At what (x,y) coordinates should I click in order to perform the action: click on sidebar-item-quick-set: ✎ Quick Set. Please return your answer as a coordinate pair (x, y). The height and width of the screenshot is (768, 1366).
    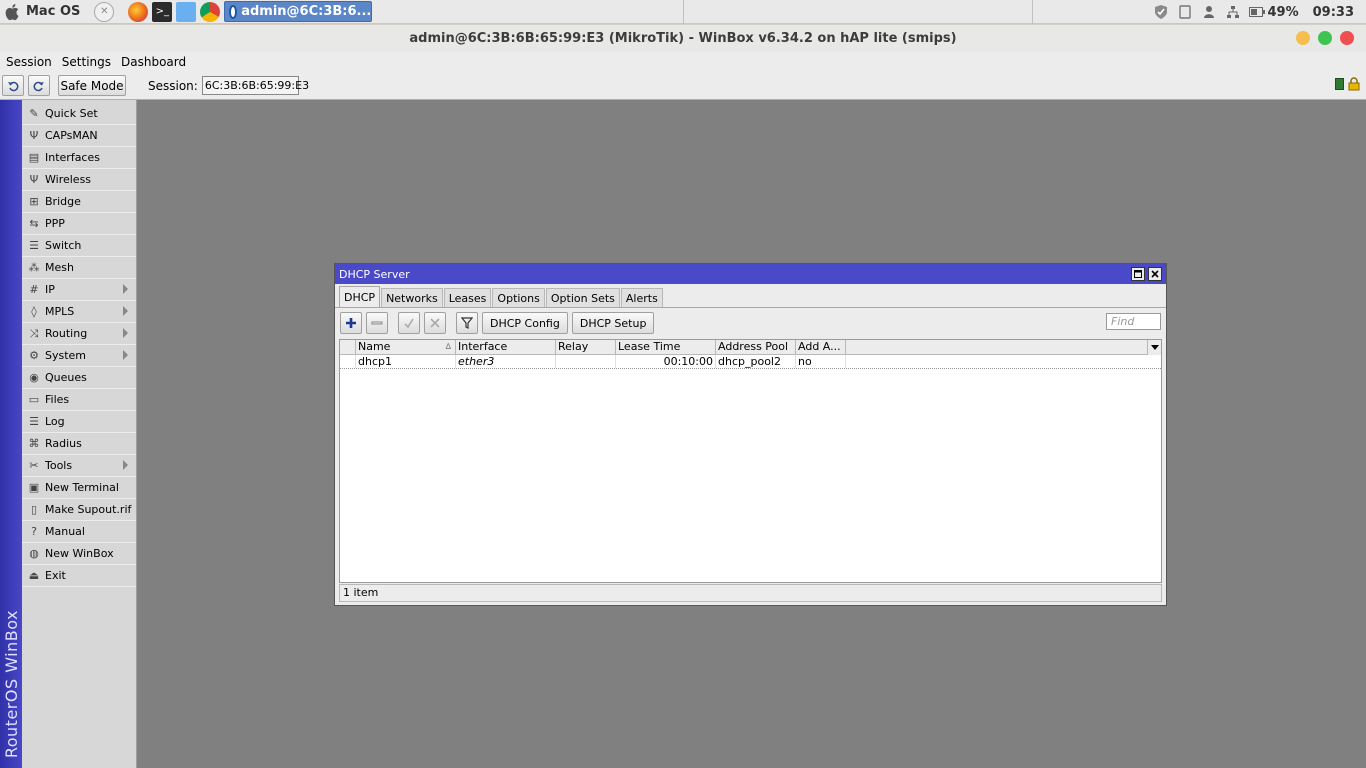
    Looking at the image, I should click on (79, 114).